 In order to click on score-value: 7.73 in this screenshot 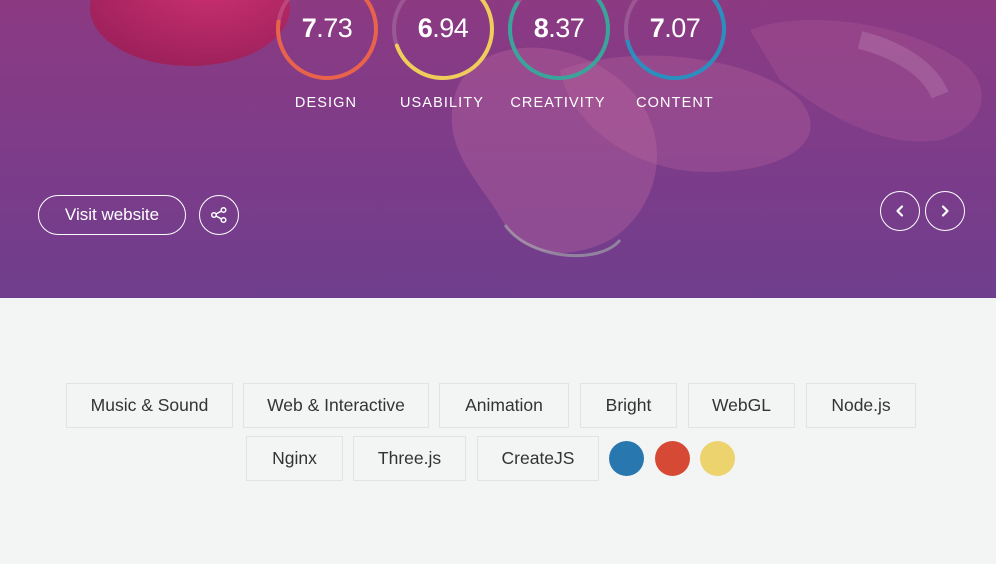, I will do `click(327, 28)`.